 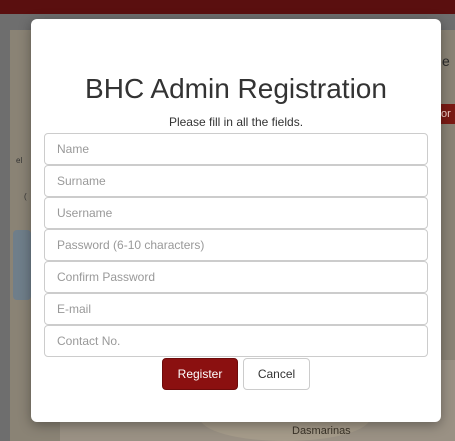 What do you see at coordinates (276, 374) in the screenshot?
I see `cancel-button: Cancel` at bounding box center [276, 374].